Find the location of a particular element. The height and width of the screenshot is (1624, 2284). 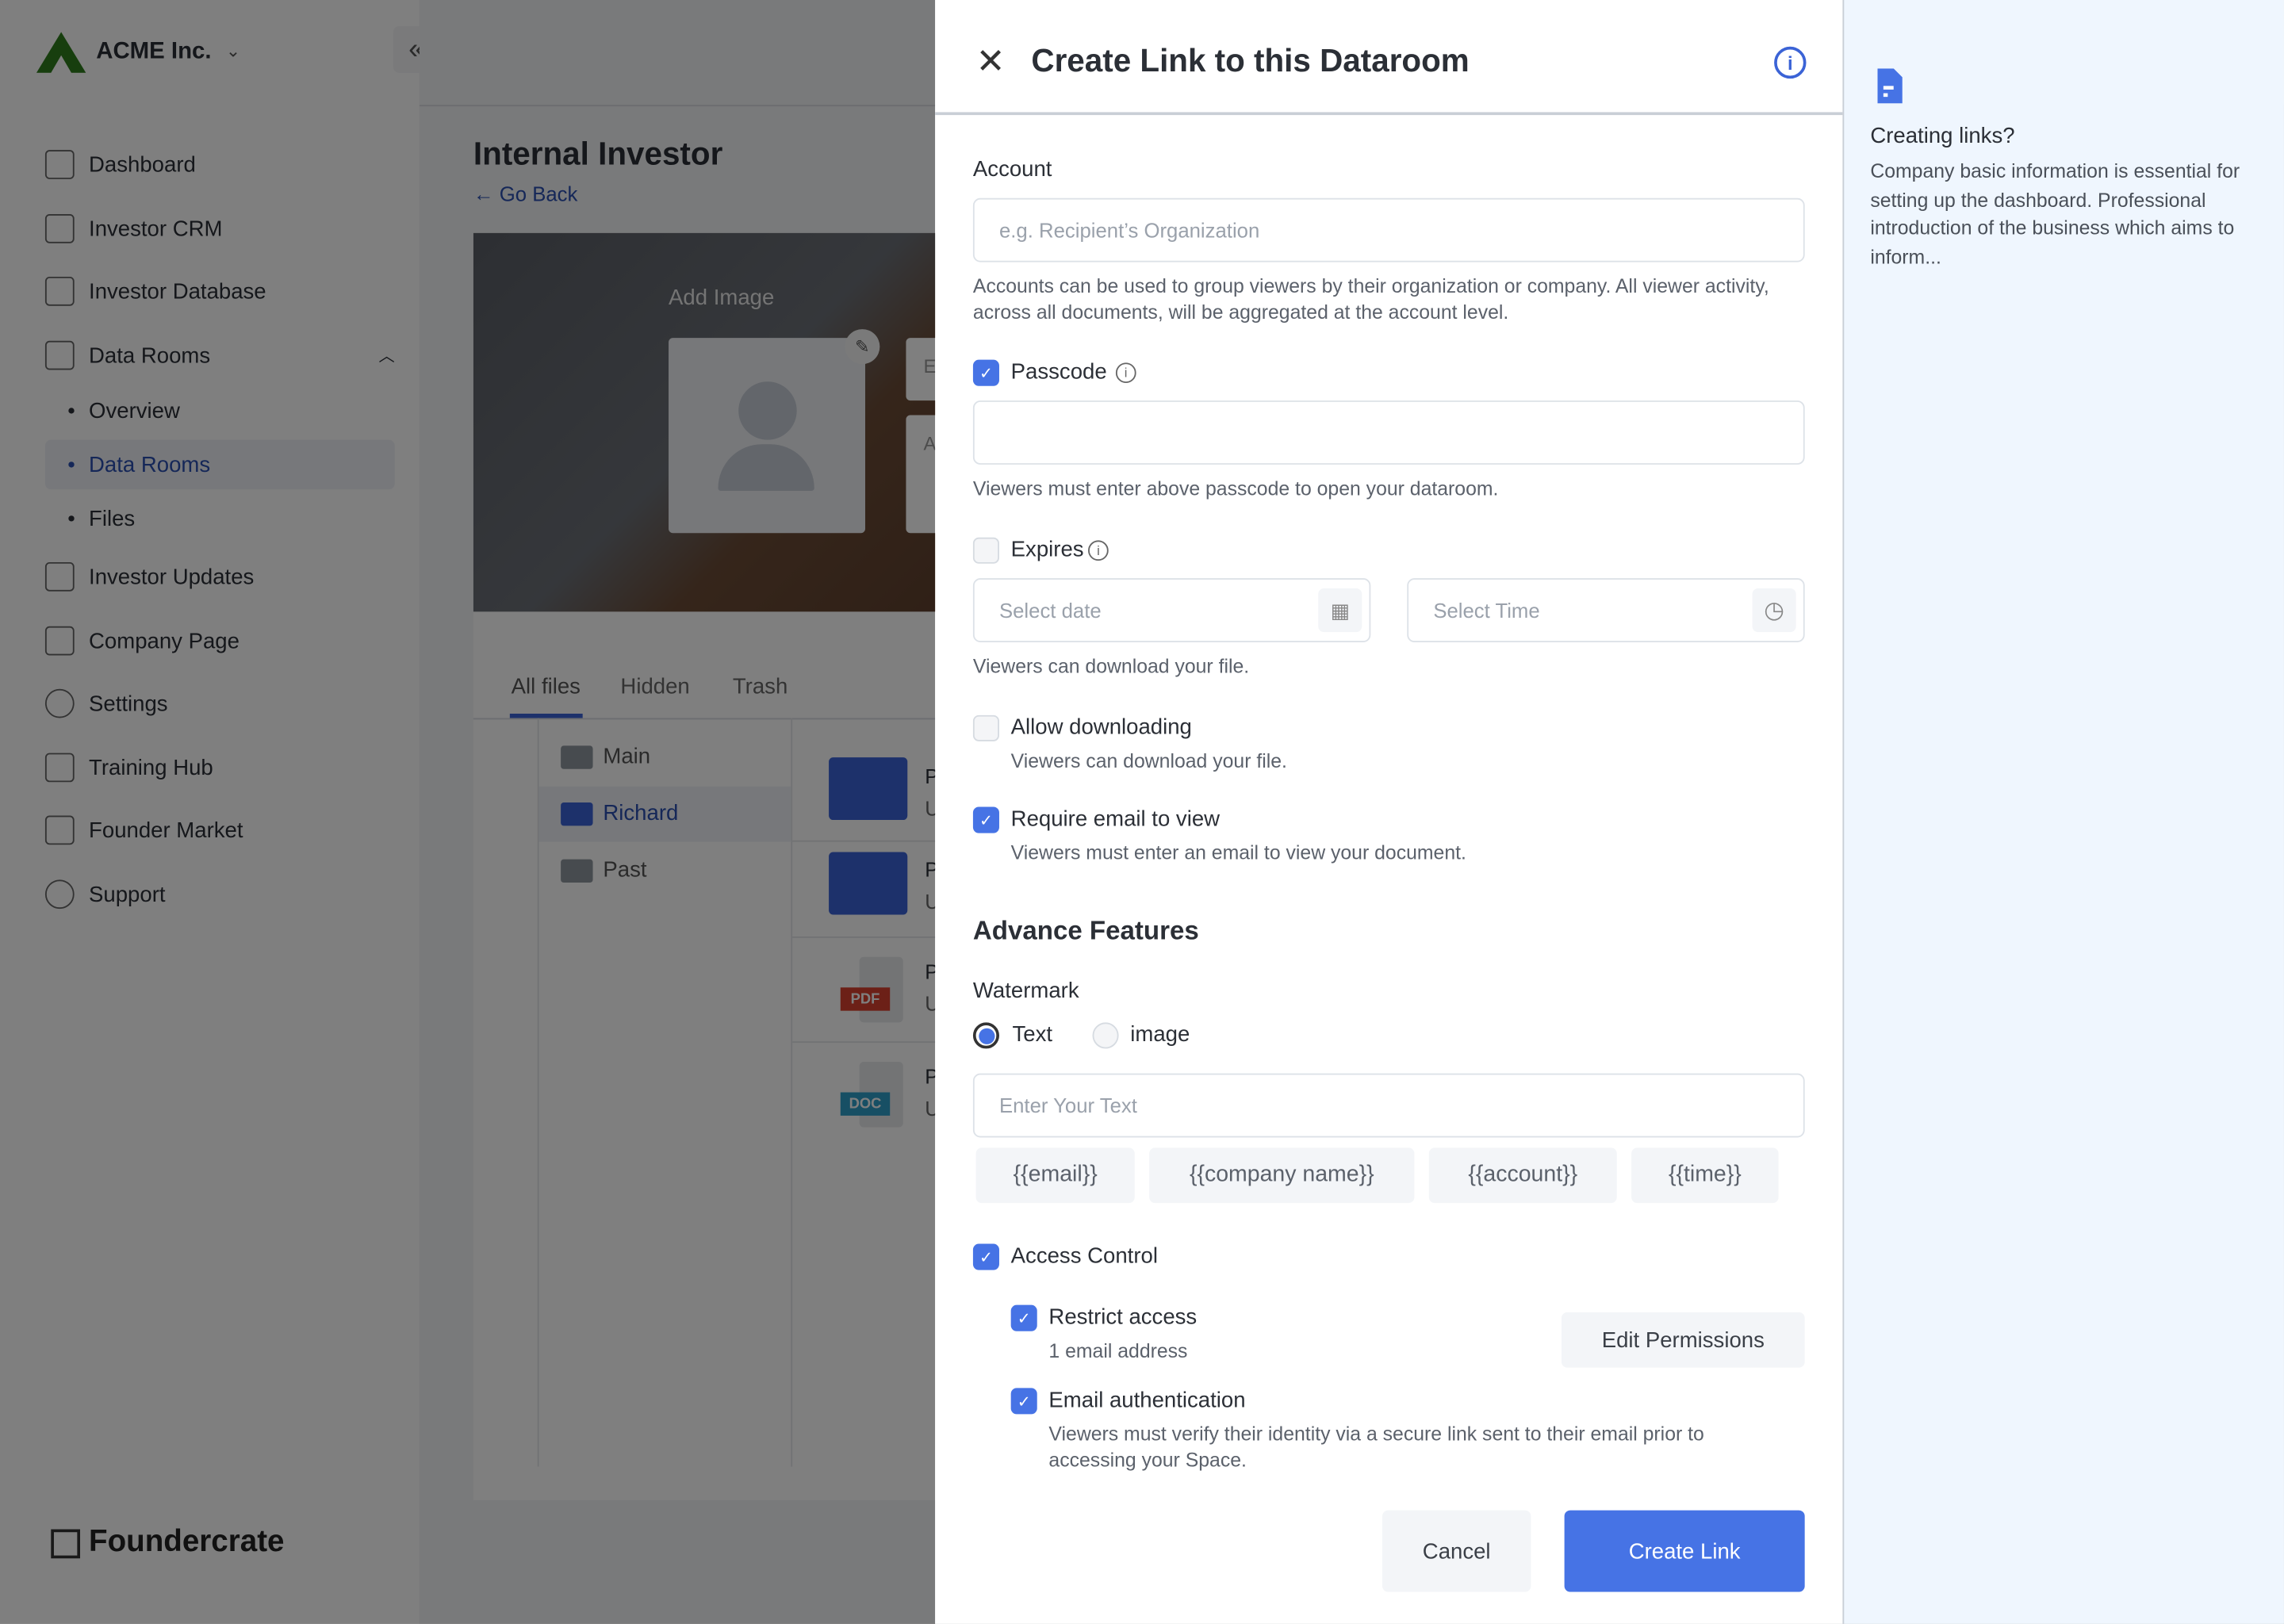

time-input: Select Time ◷ is located at coordinates (1606, 610).